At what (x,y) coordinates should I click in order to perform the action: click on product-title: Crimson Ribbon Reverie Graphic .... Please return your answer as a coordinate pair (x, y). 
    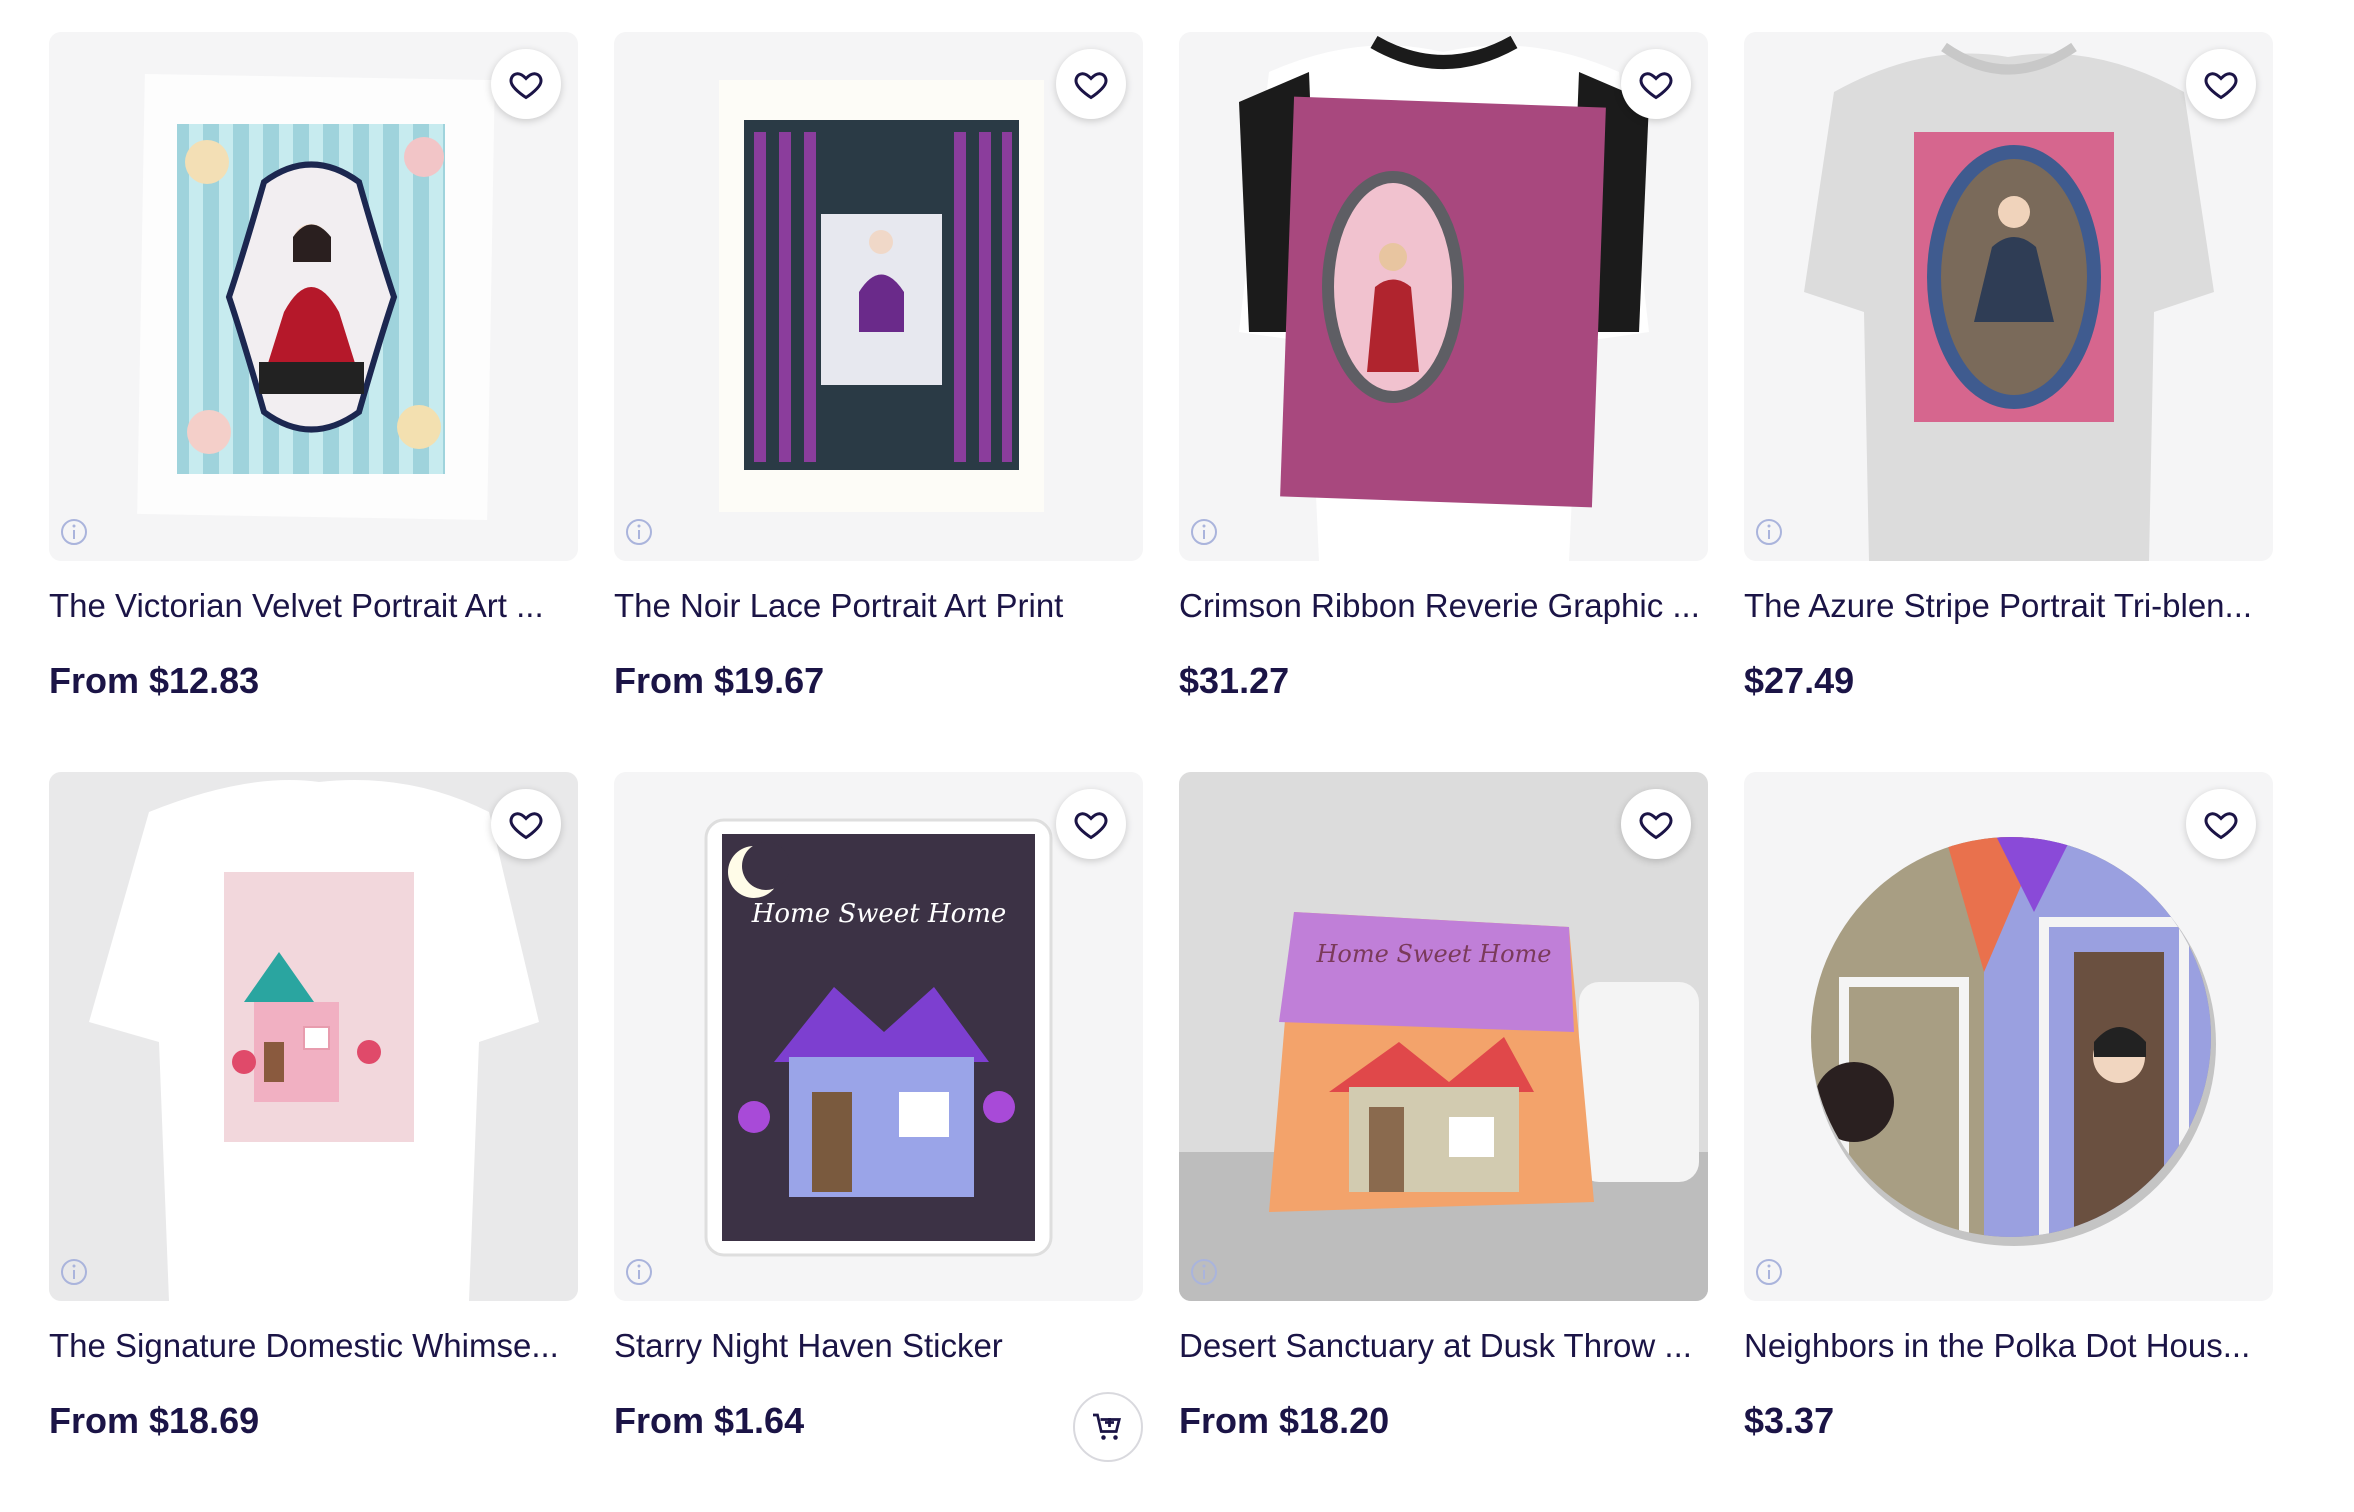
    Looking at the image, I should click on (1443, 606).